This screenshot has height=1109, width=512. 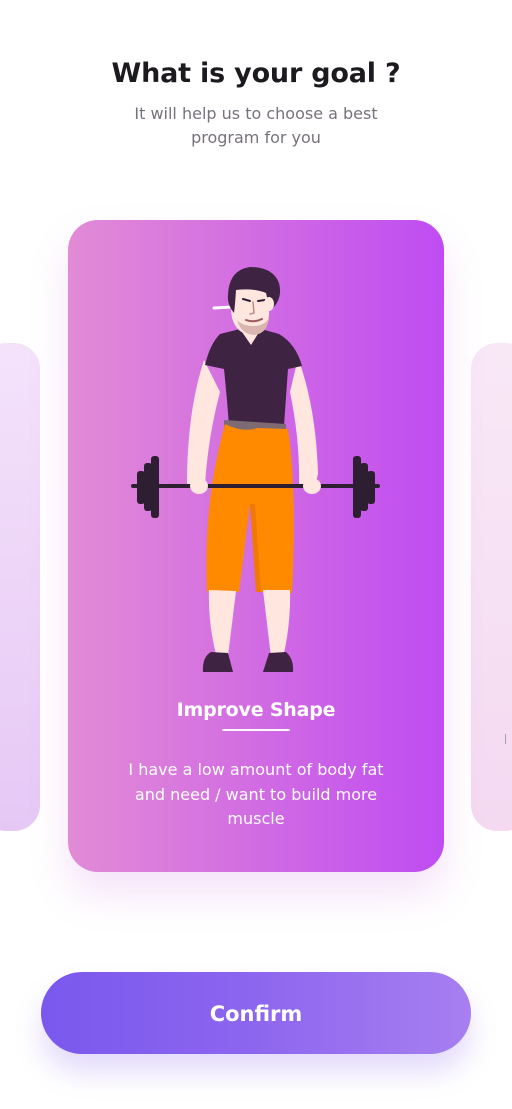 I want to click on goal-card-previous, so click(x=20, y=587).